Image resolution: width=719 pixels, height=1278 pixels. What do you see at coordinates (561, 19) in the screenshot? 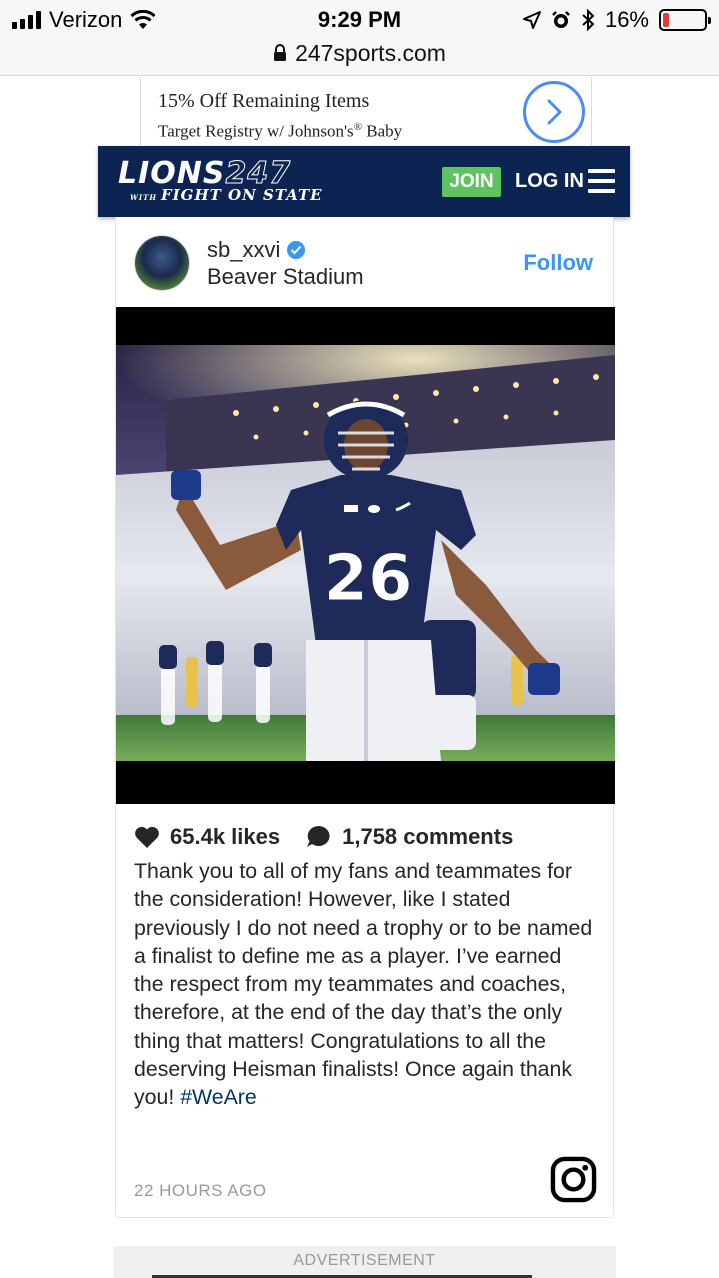
I see `alarm-icon` at bounding box center [561, 19].